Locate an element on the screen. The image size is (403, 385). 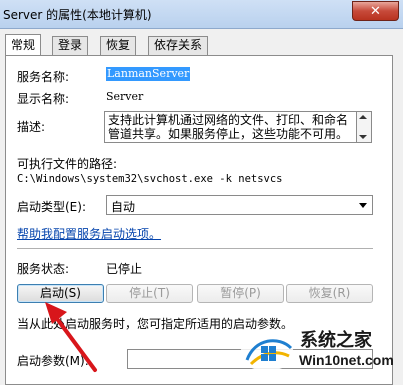
annotation-arrow-icon is located at coordinates (71, 337).